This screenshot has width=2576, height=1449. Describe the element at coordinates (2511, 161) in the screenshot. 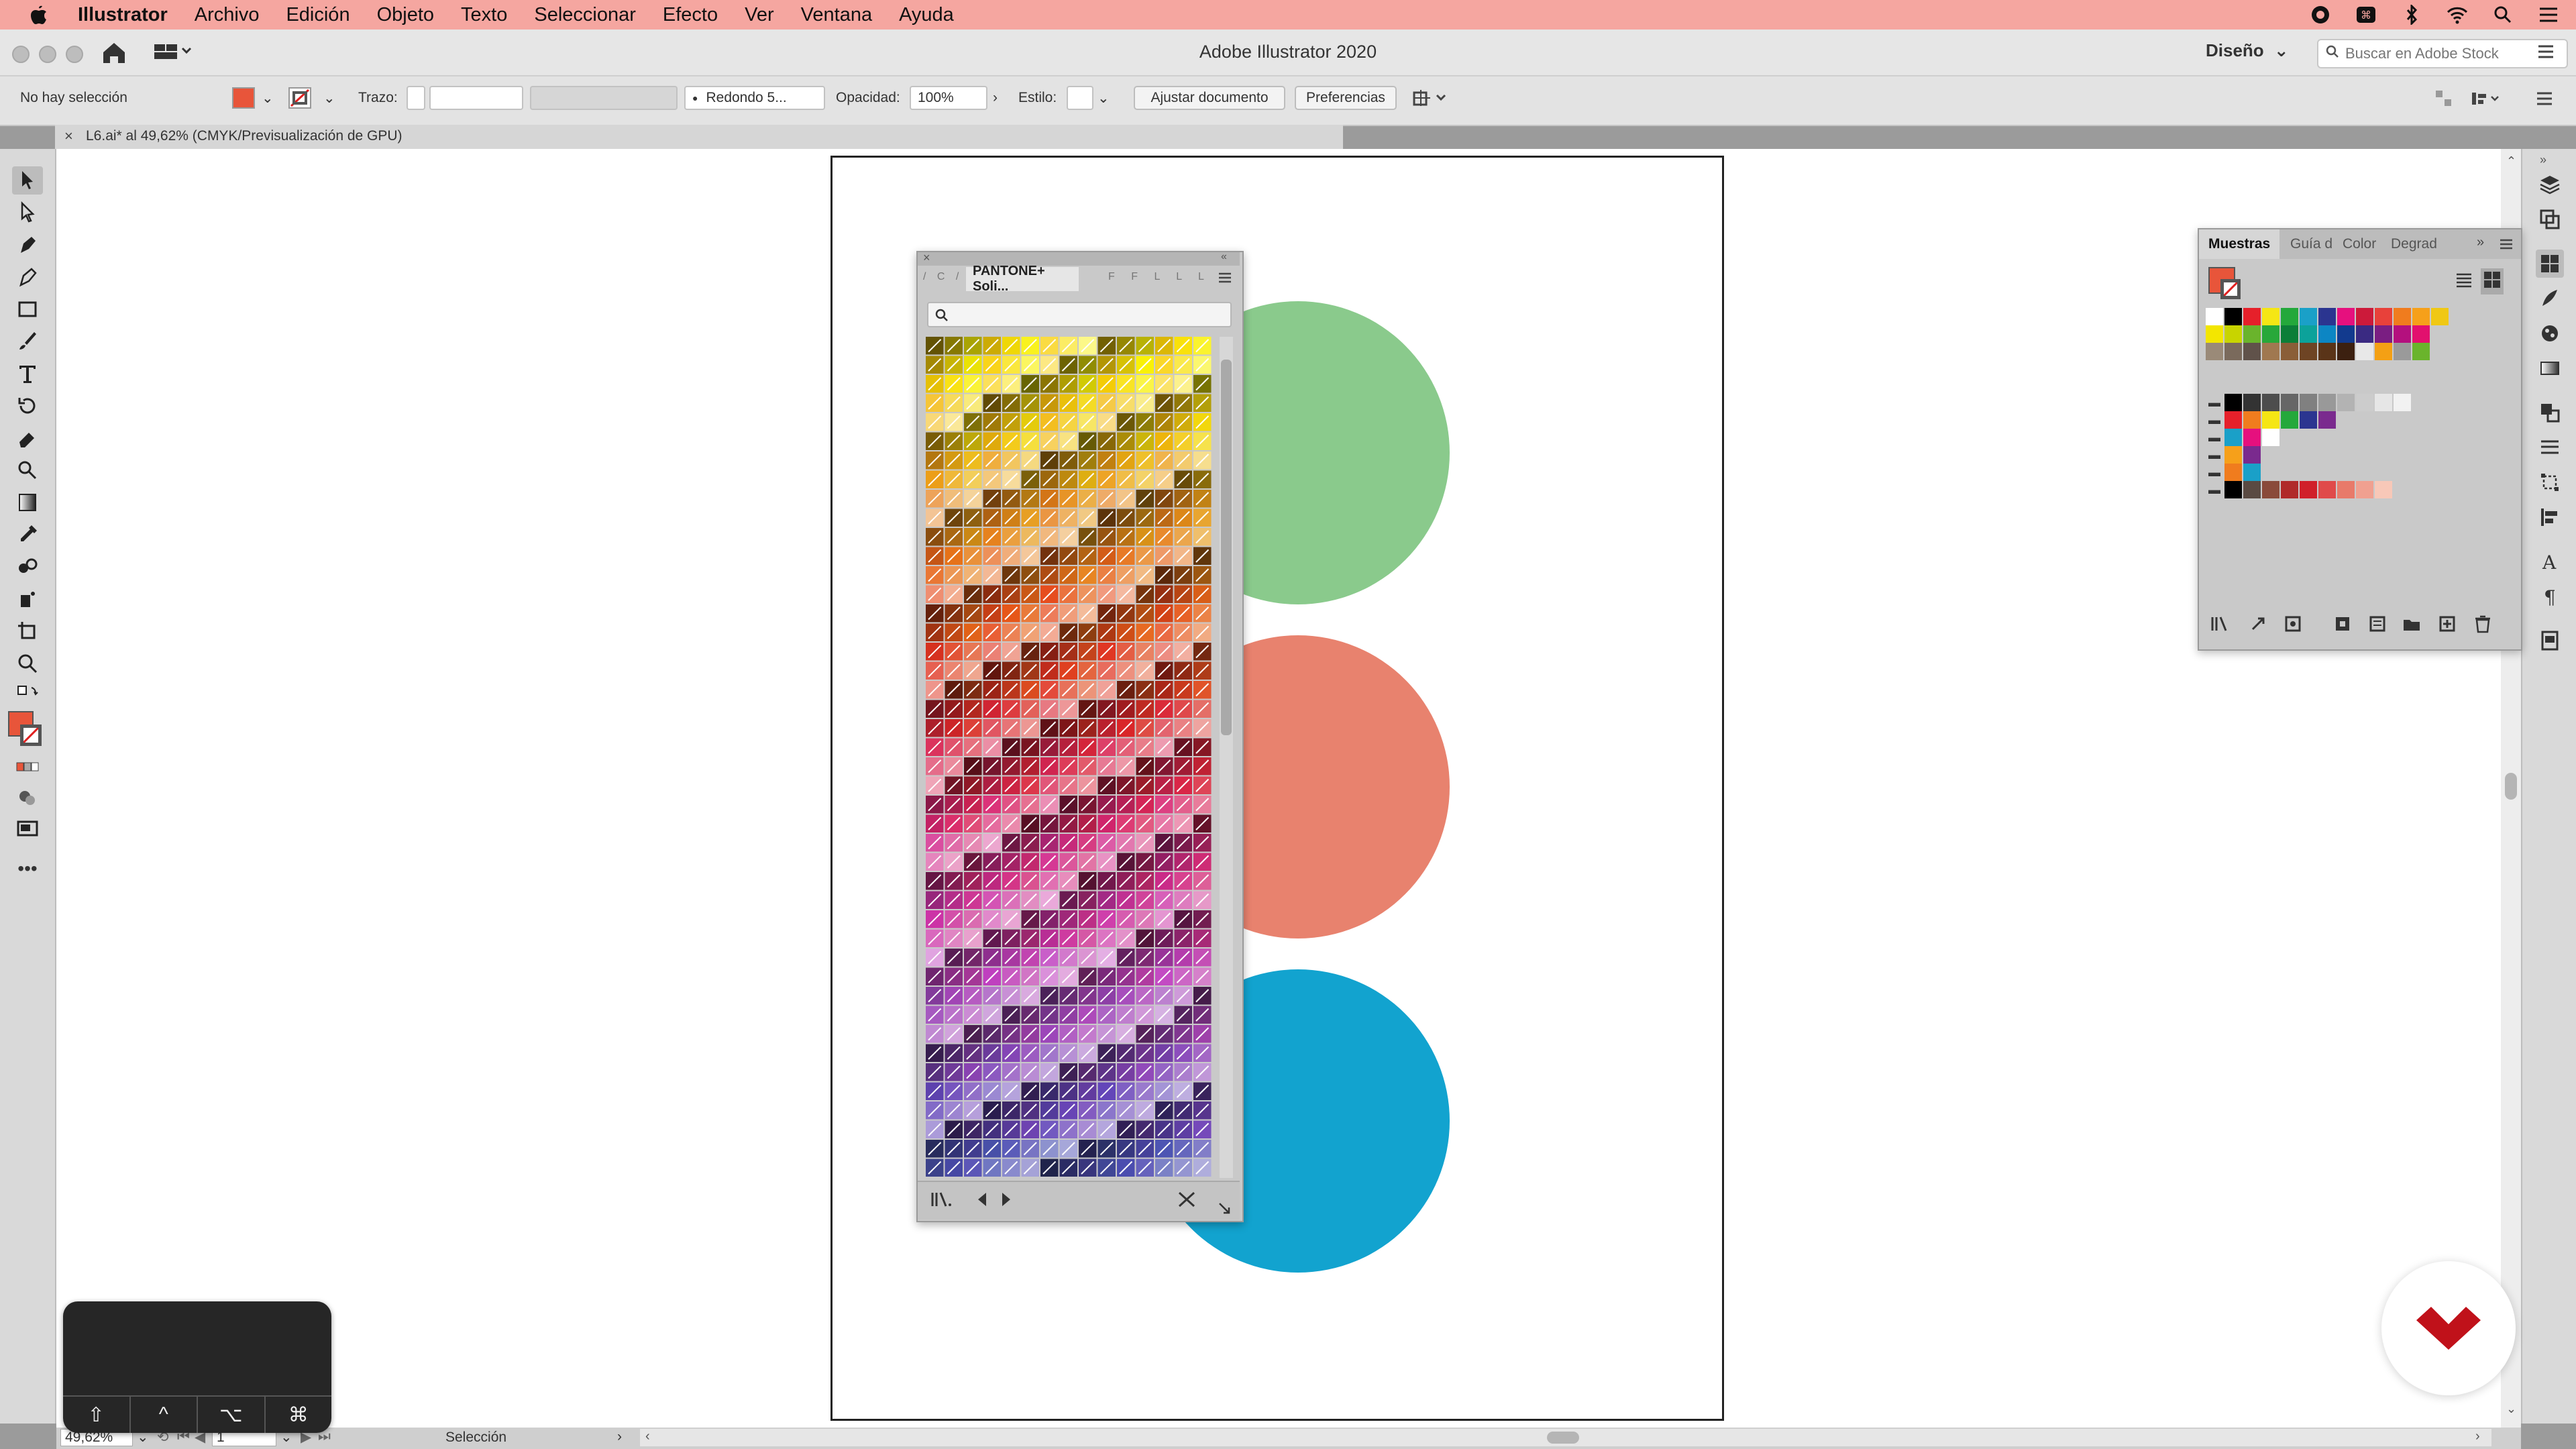

I see `scroll-up-icon: ⌃` at that location.